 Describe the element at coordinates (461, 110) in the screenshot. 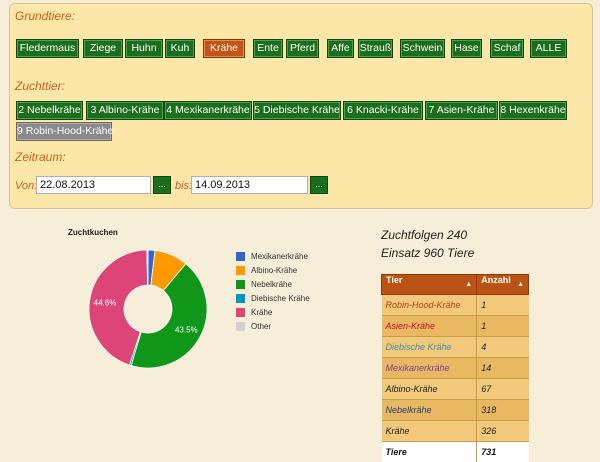

I see `zuchttier-button-7: 7 Asien-Krähe` at that location.